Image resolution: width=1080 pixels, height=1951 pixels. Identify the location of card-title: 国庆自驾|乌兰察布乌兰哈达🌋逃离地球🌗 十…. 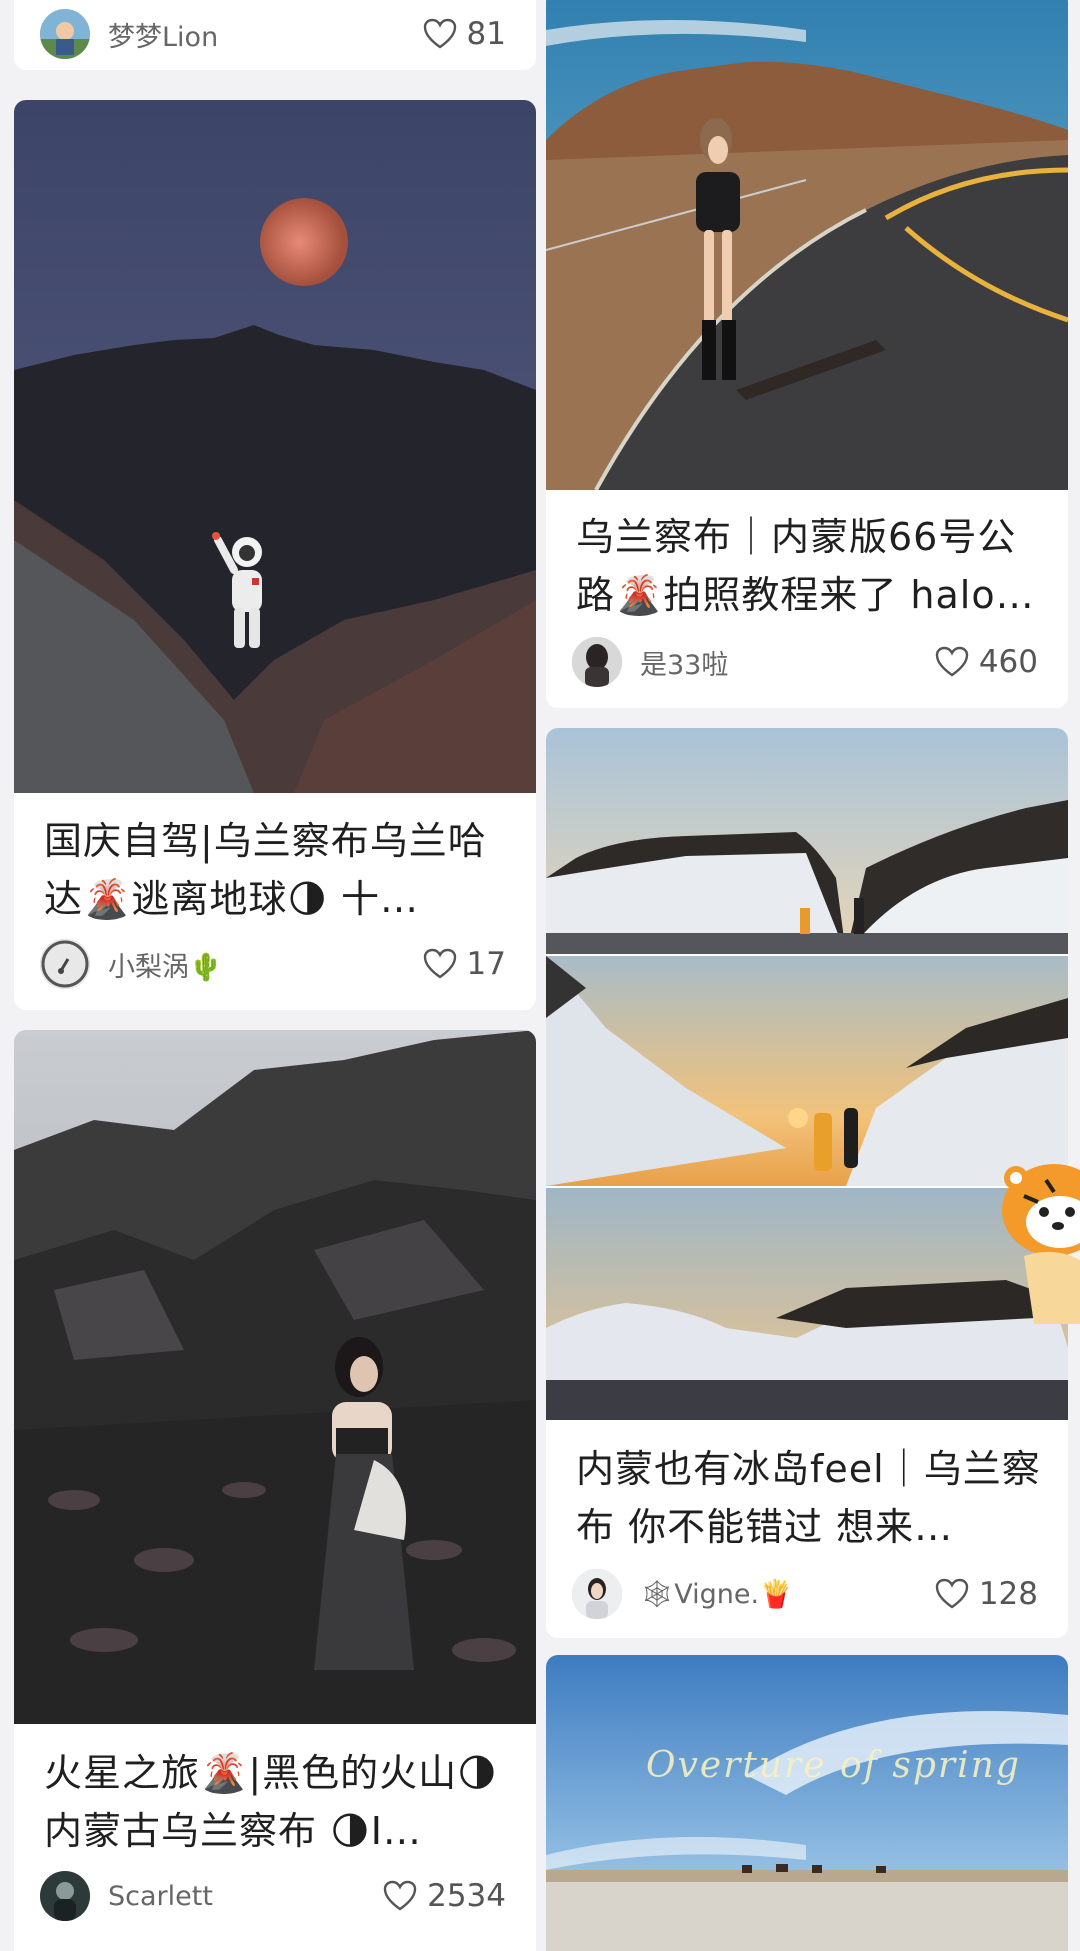
(277, 870).